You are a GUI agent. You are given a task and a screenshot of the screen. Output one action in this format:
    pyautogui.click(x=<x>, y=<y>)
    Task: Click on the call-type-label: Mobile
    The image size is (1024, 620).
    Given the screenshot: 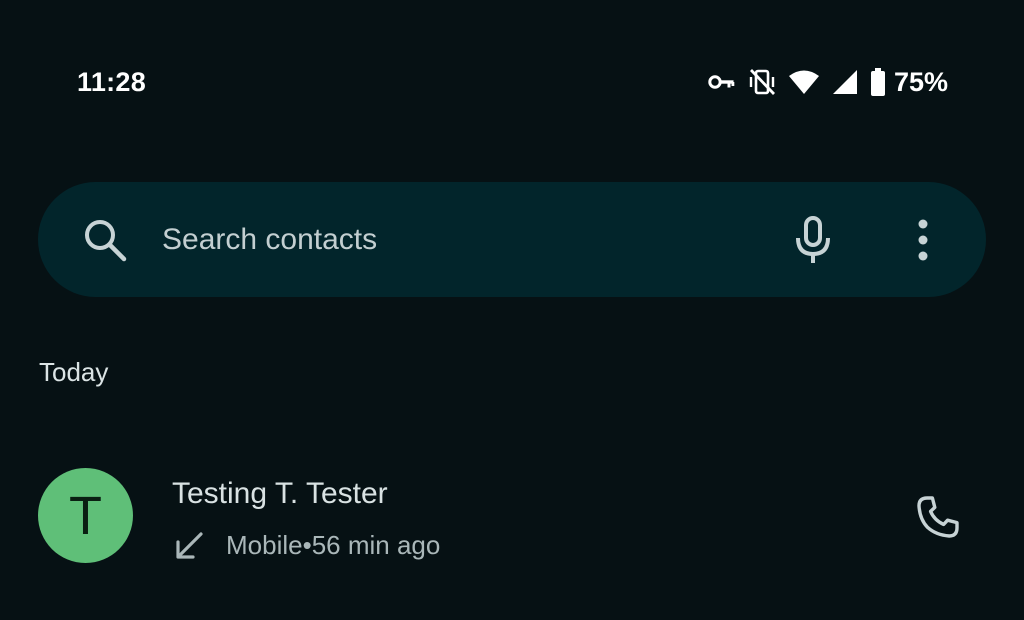 What is the action you would take?
    pyautogui.click(x=264, y=545)
    